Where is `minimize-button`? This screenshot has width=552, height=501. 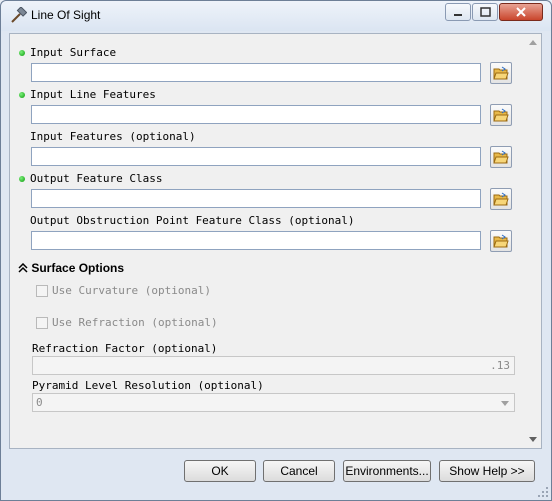
minimize-button is located at coordinates (458, 12).